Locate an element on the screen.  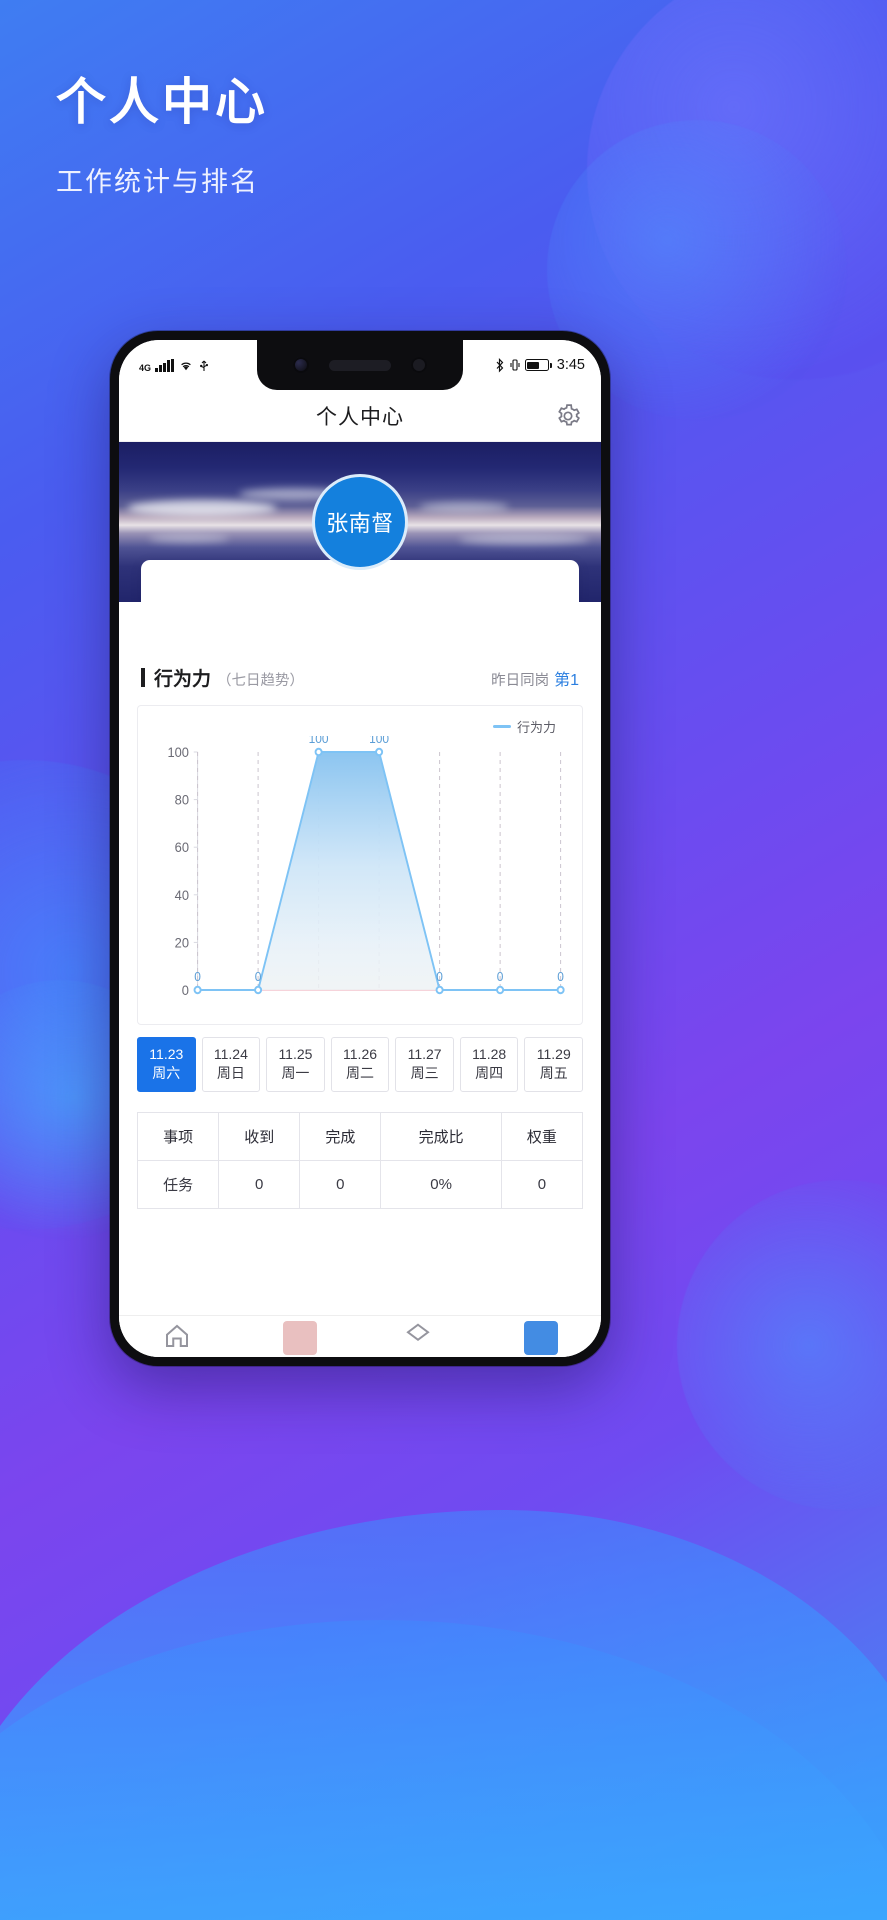
statistics-table: 事项 收到 完成 完成比 权重 任务 0 0 0% 0 is located at coordinates (360, 1160).